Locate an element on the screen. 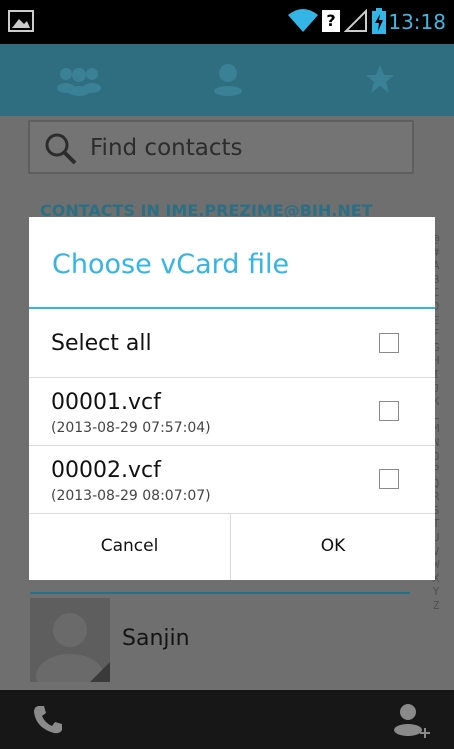  select-all-label: Select all is located at coordinates (101, 343).